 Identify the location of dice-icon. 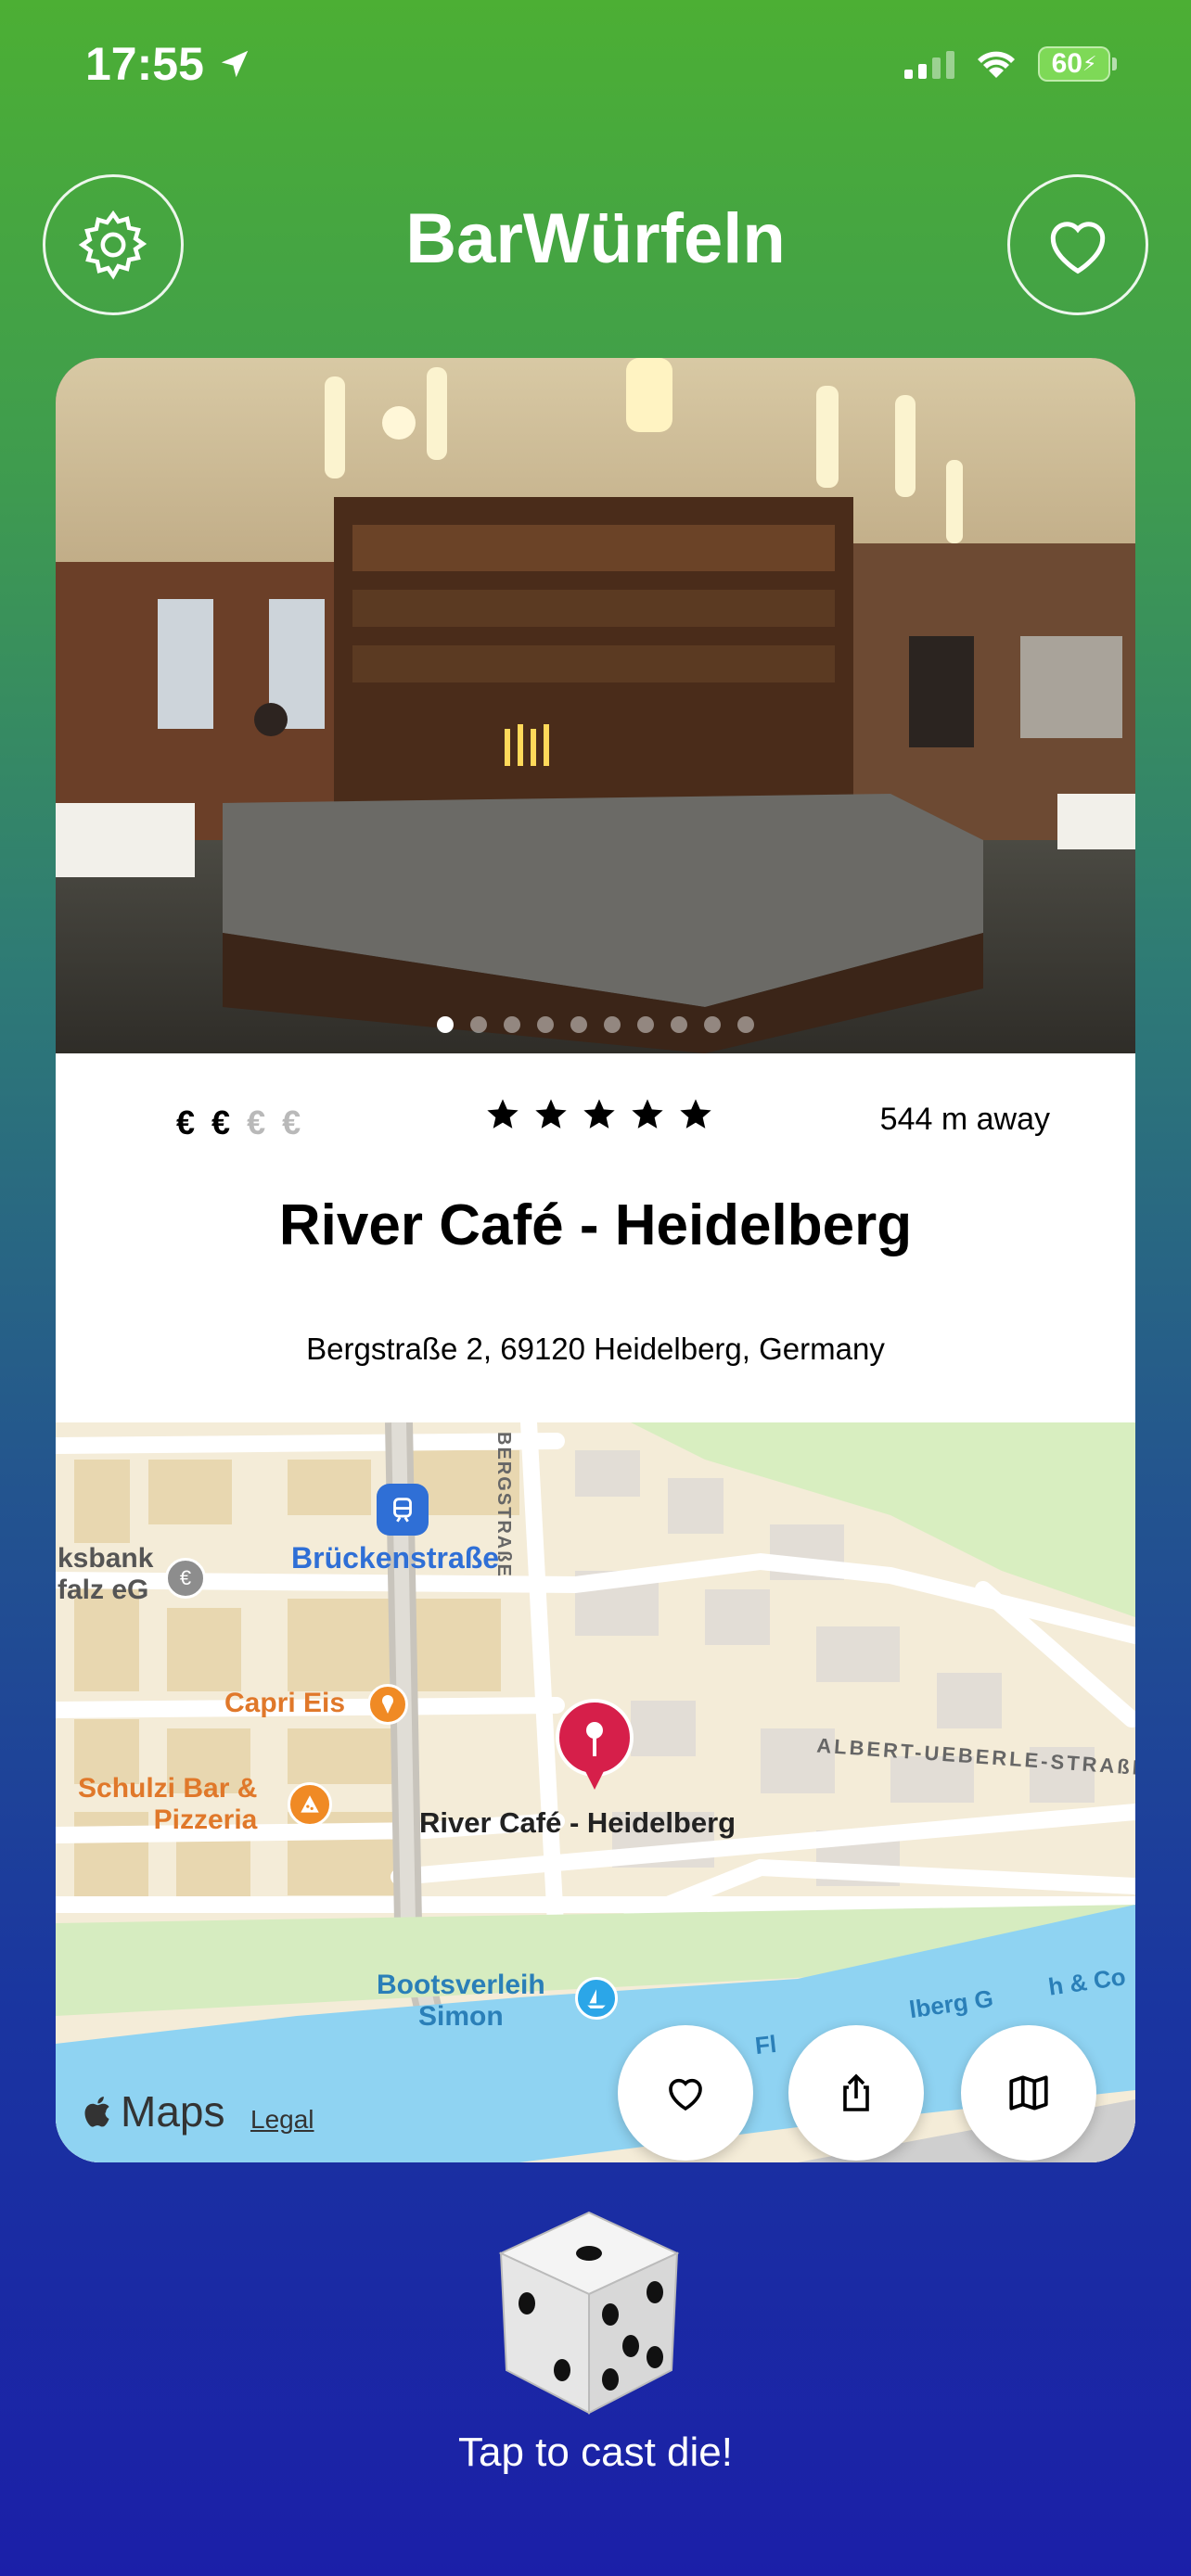
(589, 2313).